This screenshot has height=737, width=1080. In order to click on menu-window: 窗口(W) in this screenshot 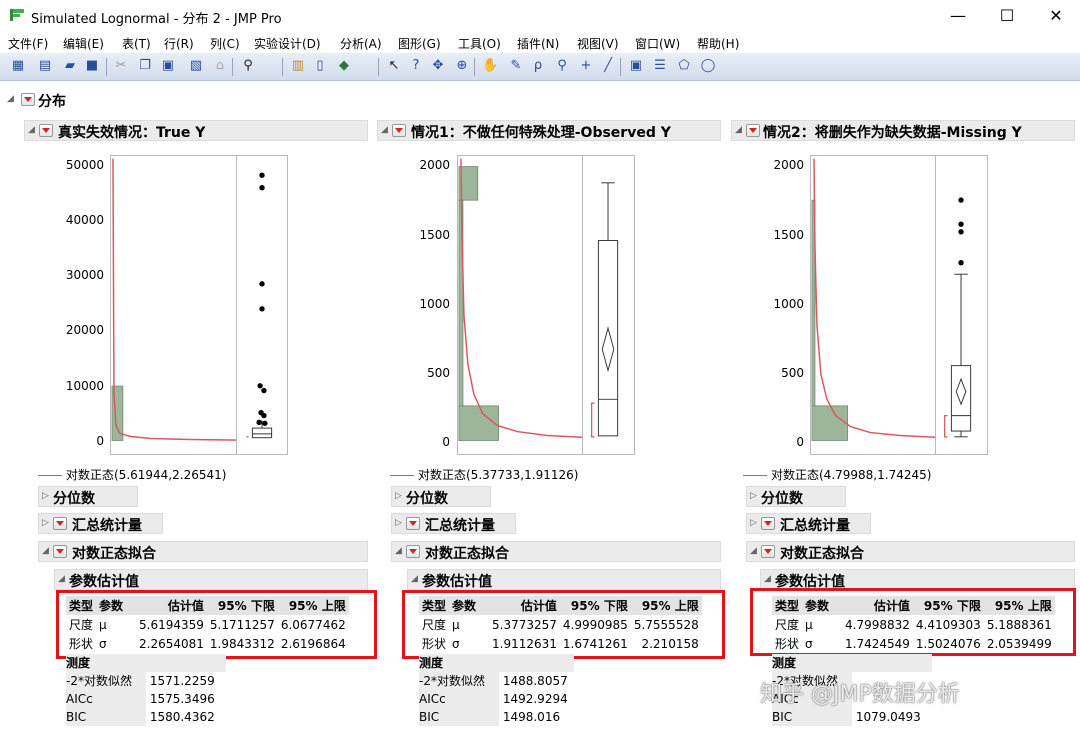, I will do `click(657, 43)`.